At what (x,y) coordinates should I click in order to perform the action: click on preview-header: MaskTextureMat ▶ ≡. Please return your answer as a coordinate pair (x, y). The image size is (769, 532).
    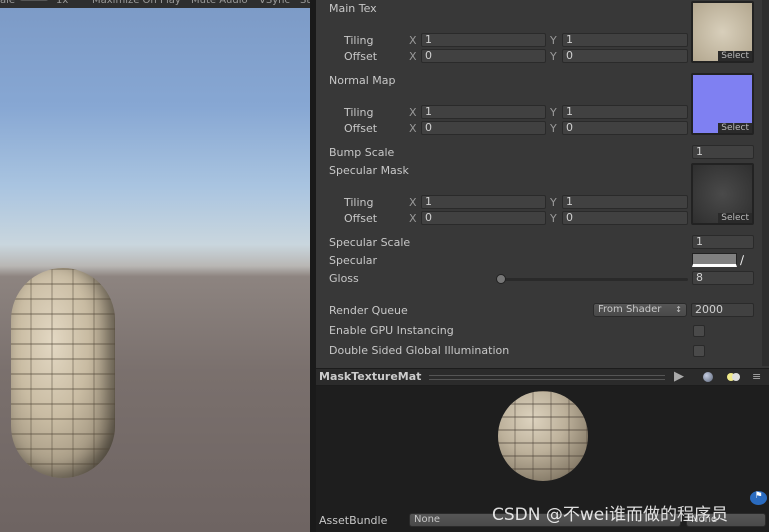
    Looking at the image, I should click on (542, 377).